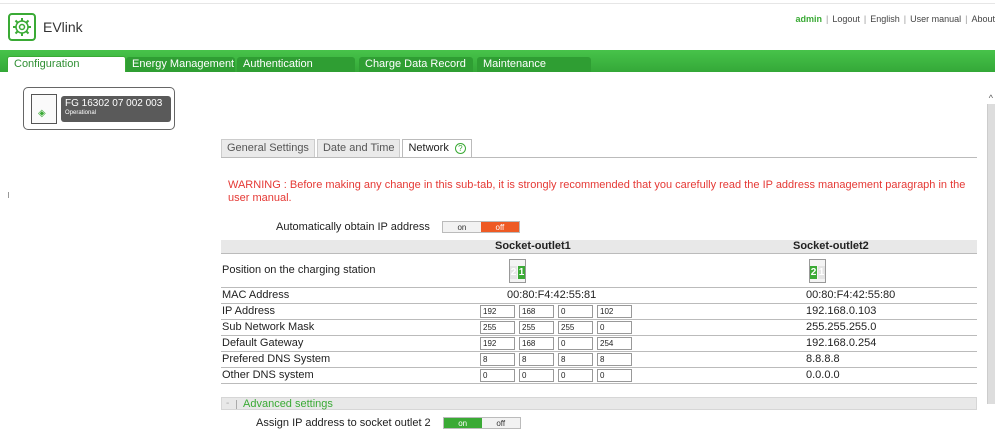 Image resolution: width=995 pixels, height=430 pixels. What do you see at coordinates (299, 270) in the screenshot?
I see `row-label: Position on the charging station` at bounding box center [299, 270].